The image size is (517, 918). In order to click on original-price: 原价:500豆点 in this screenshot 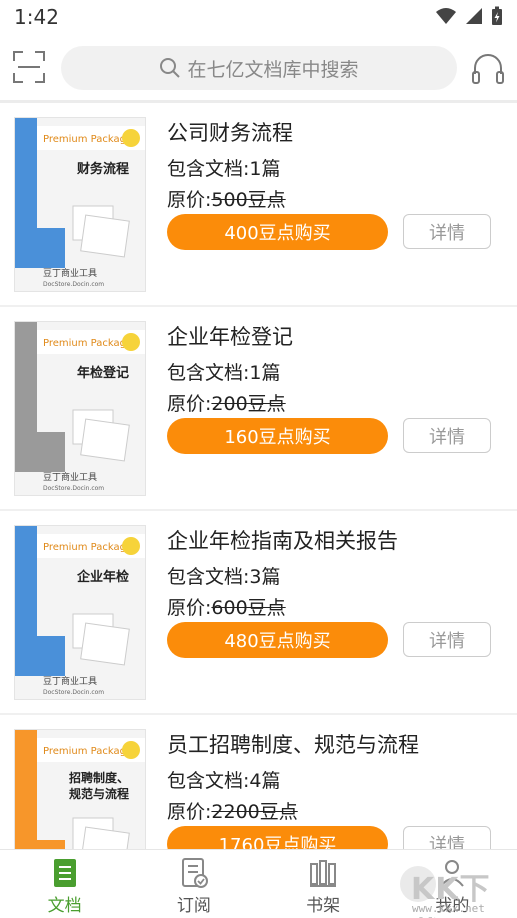, I will do `click(226, 200)`.